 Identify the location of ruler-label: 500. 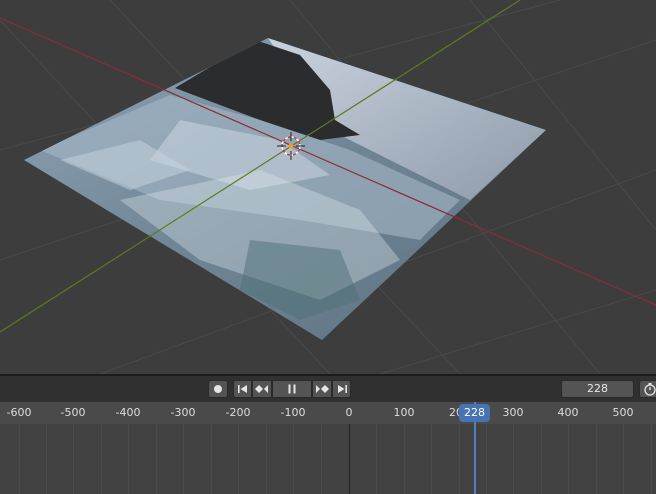
(623, 412).